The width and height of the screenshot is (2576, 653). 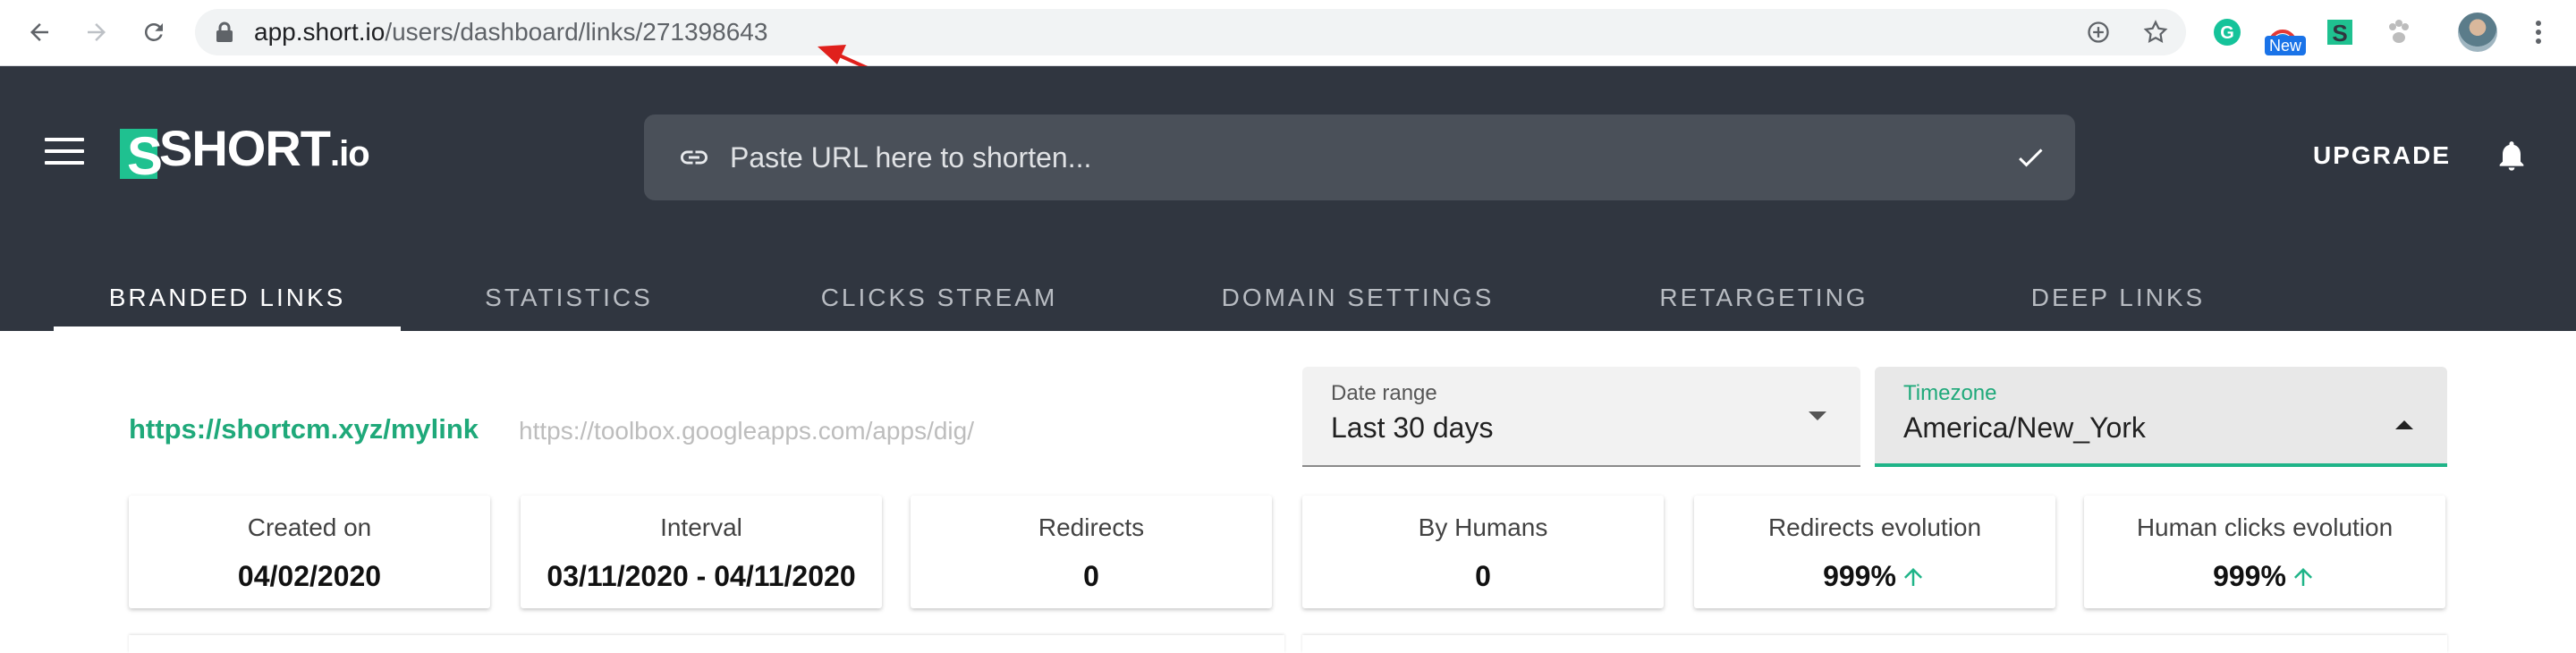 I want to click on stat-card-interval: Interval 03/11/2020 - 04/11/2020, so click(x=701, y=552).